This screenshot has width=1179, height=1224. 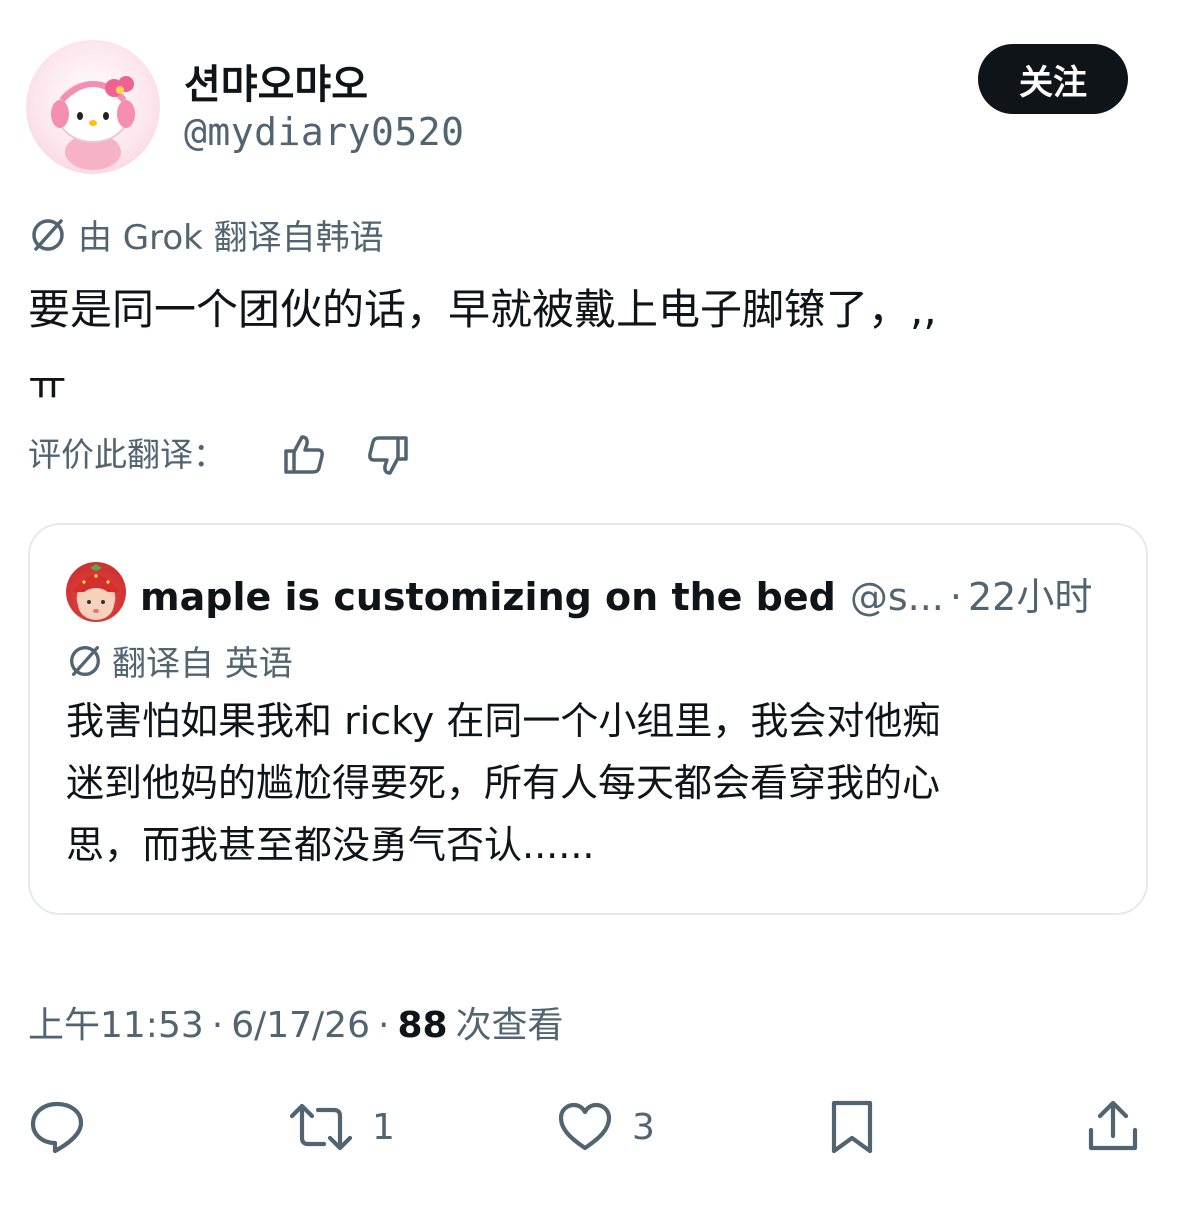 I want to click on quoted-text-line: 迷到他妈的尴尬得要死，所有人每天都会看穿我的心, so click(x=503, y=783).